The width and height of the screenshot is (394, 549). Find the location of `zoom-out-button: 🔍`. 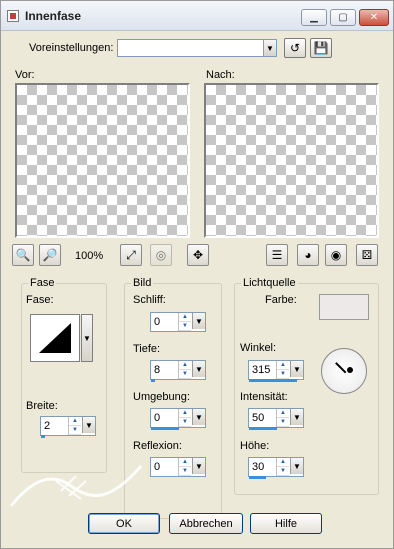

zoom-out-button: 🔍 is located at coordinates (23, 255).